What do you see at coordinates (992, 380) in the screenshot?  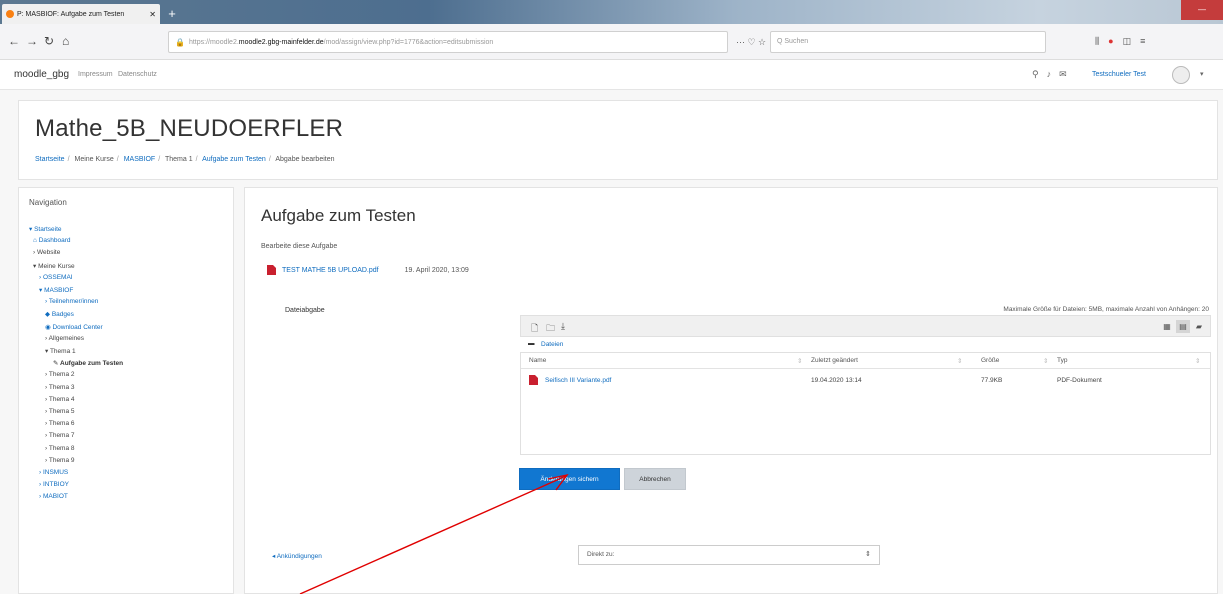 I see `file-size: 77.9KB` at bounding box center [992, 380].